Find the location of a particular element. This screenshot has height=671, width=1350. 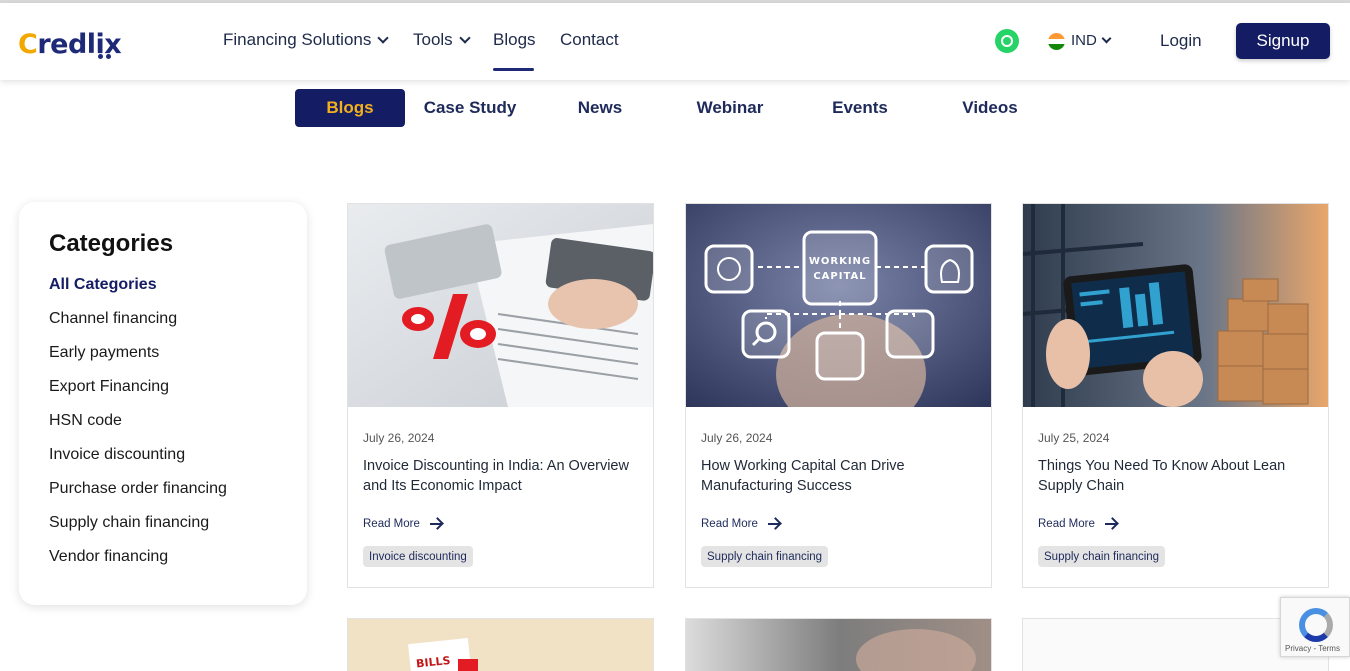

tab-case-study: Case Study is located at coordinates (470, 108).